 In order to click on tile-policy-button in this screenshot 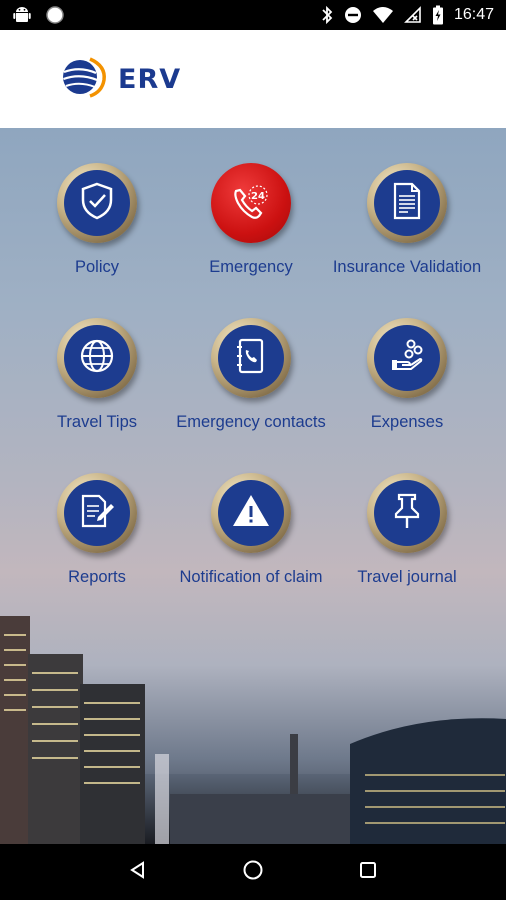, I will do `click(97, 203)`.